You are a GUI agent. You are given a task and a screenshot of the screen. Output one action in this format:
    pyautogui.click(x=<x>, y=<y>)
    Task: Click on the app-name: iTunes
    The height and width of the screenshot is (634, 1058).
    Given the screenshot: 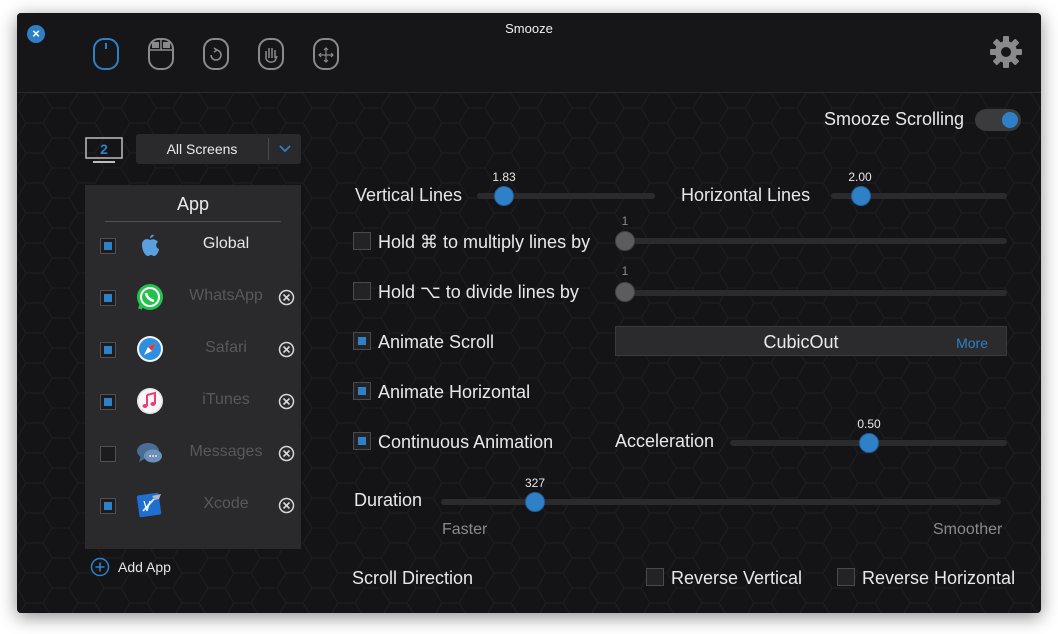 What is the action you would take?
    pyautogui.click(x=226, y=399)
    